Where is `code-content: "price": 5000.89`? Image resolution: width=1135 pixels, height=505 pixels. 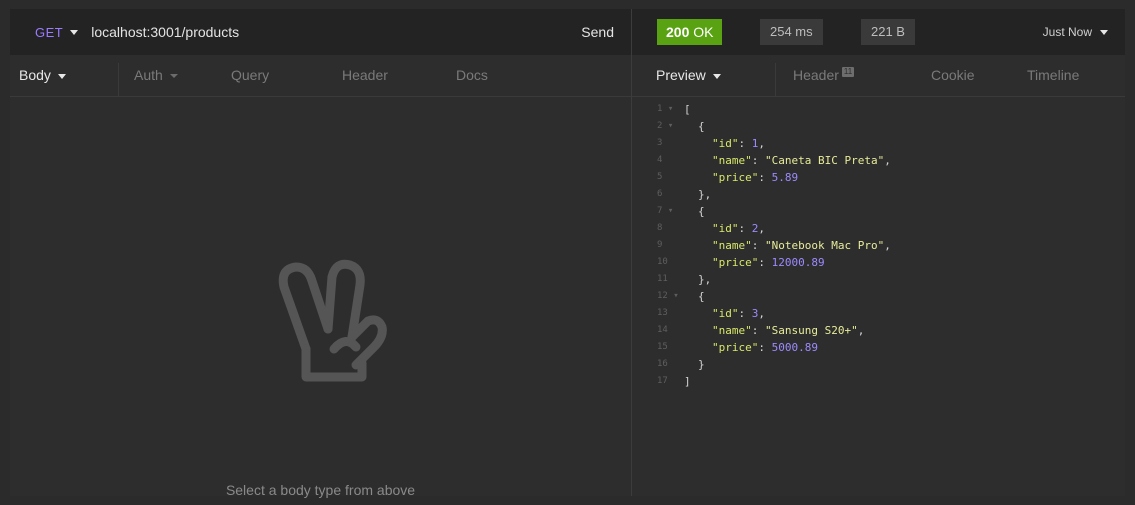
code-content: "price": 5000.89 is located at coordinates (765, 347).